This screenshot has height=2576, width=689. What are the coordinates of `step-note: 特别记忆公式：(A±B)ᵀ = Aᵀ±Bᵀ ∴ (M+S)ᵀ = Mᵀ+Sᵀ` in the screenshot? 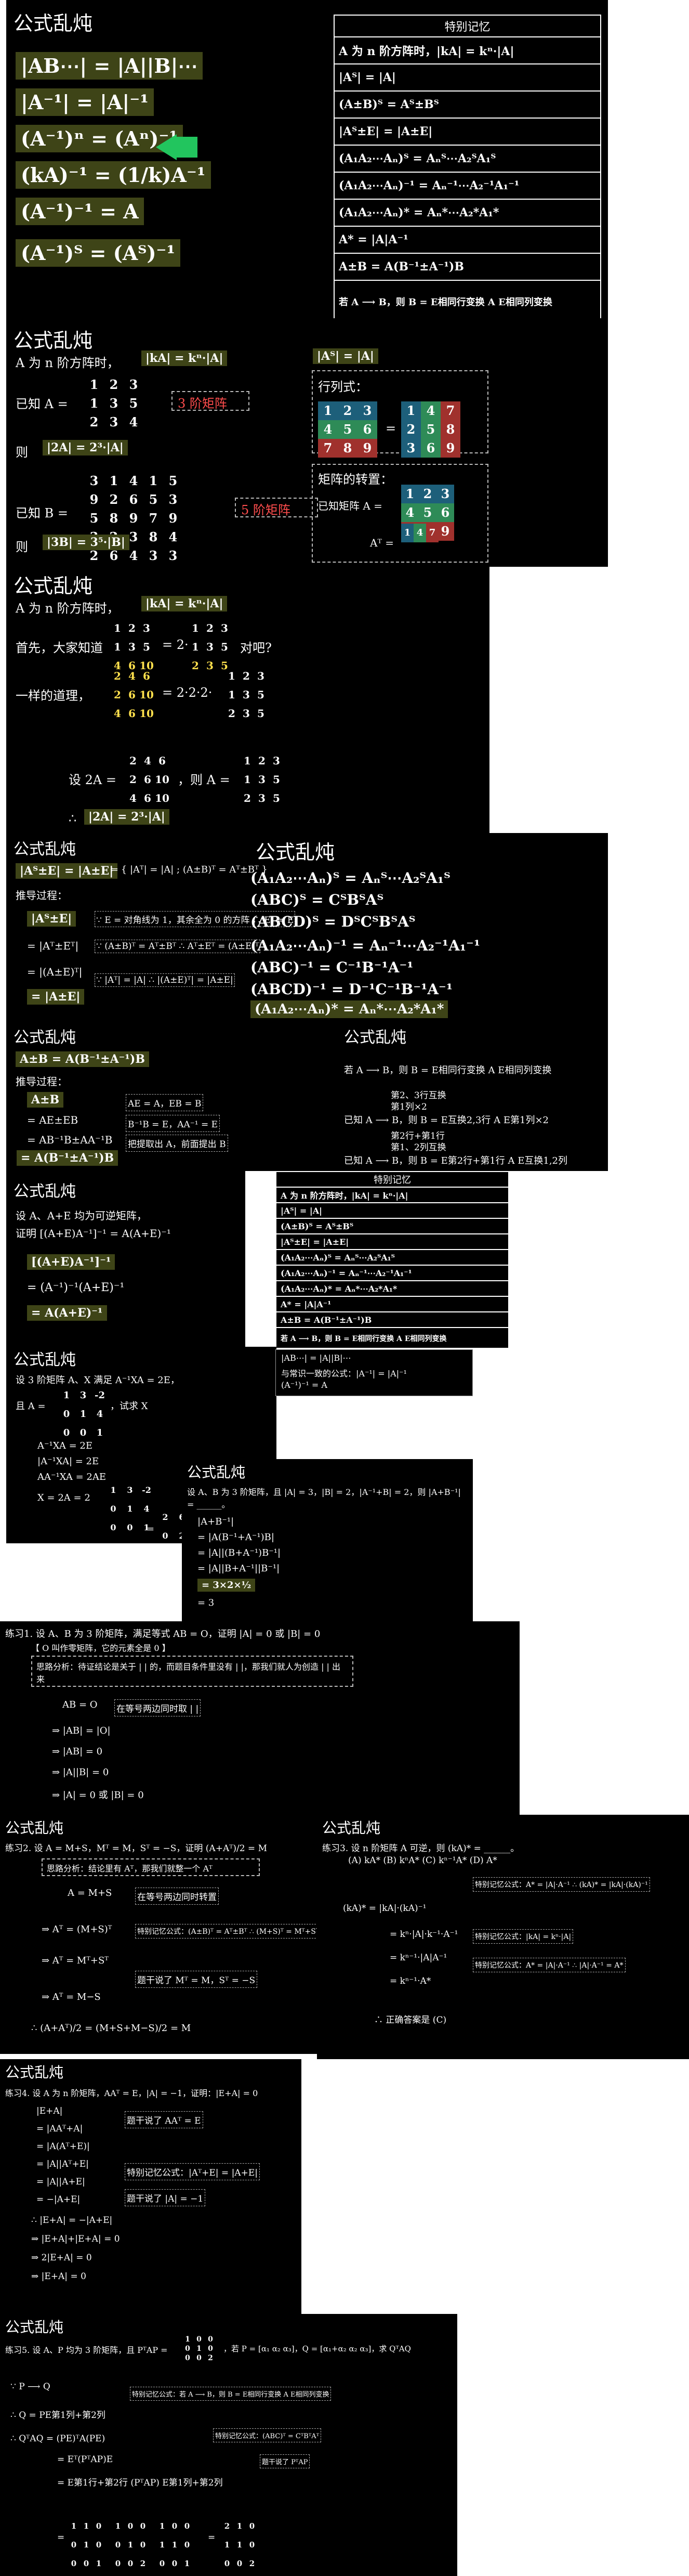 It's located at (226, 1931).